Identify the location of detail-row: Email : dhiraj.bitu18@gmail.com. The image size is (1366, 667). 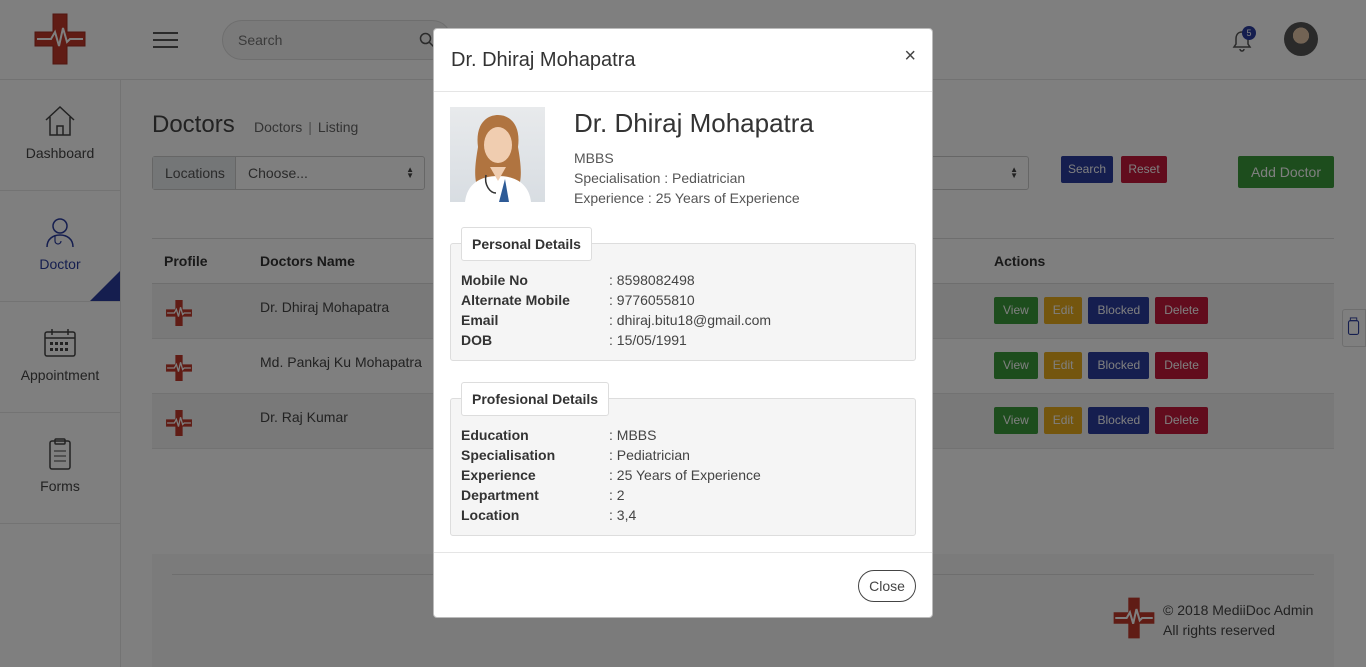
(616, 320).